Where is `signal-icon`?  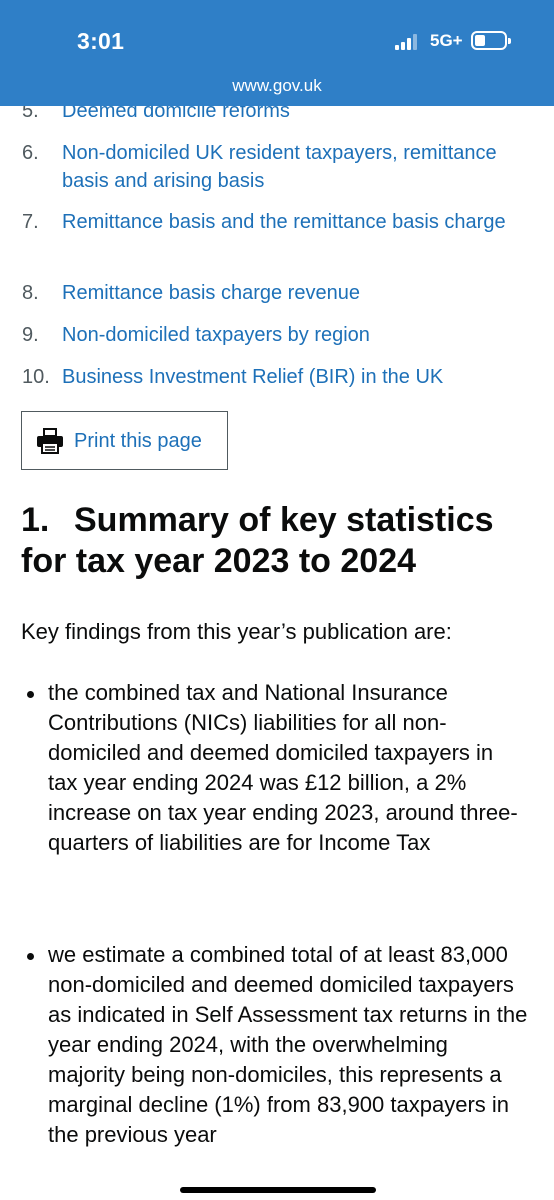
signal-icon is located at coordinates (408, 42).